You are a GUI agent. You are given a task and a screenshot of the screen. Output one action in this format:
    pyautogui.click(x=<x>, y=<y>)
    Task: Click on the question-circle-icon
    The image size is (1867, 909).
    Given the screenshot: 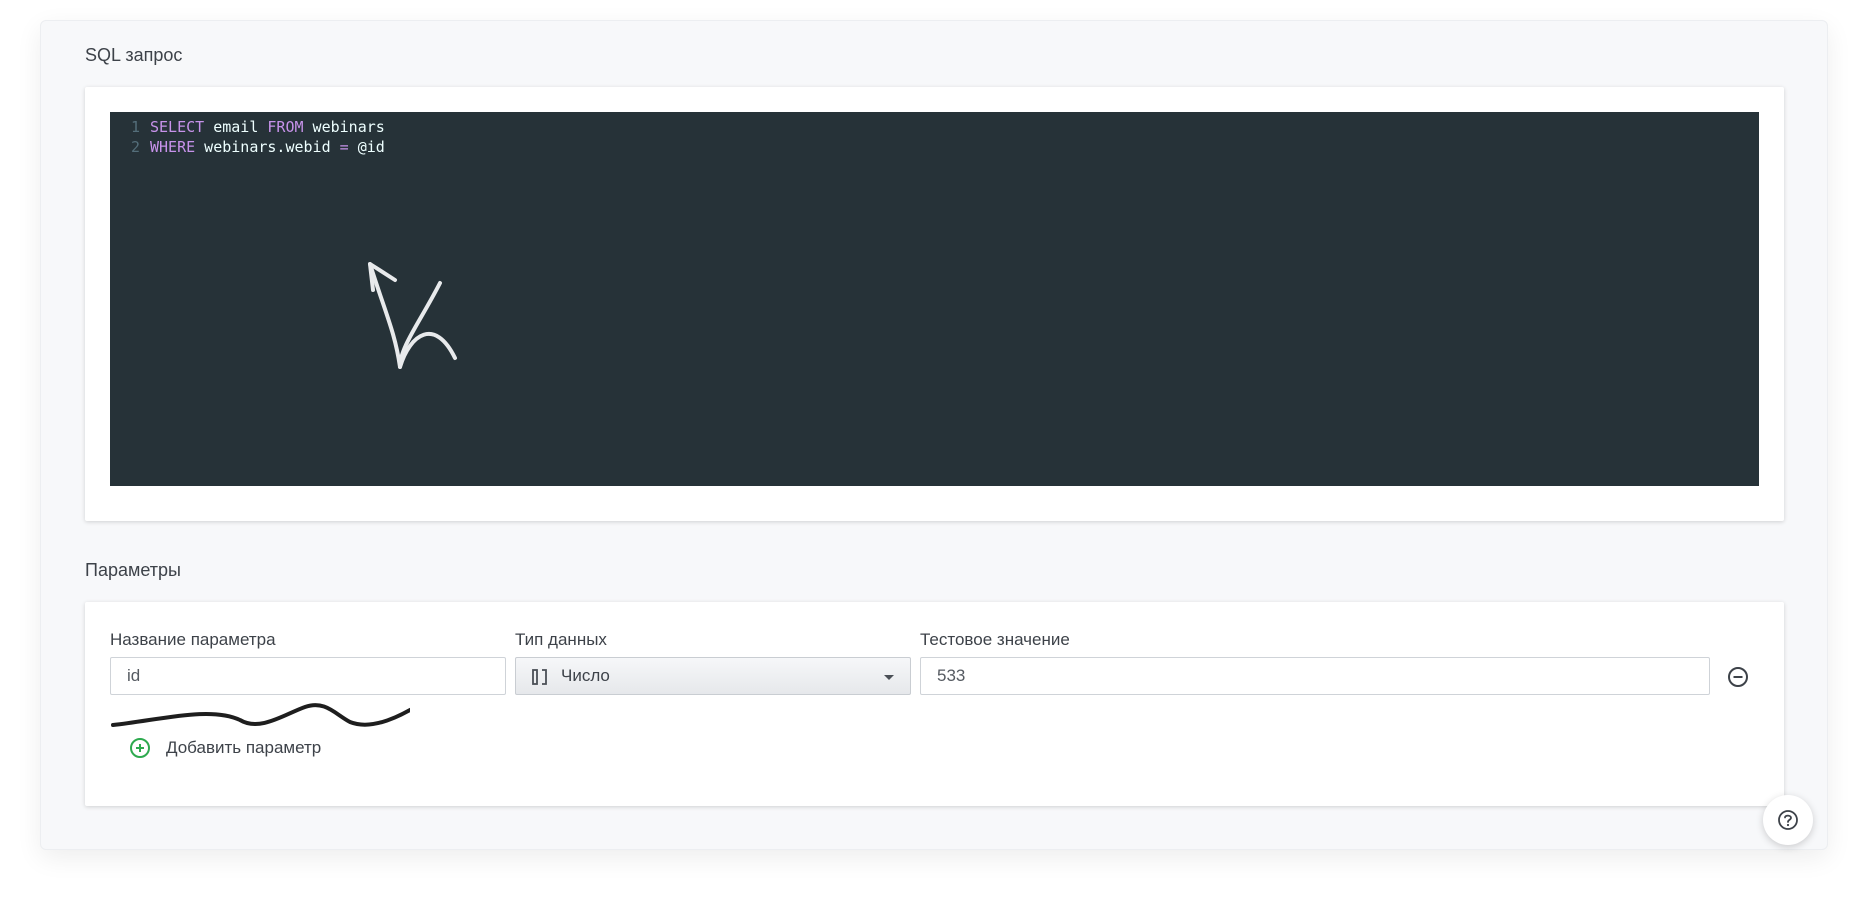 What is the action you would take?
    pyautogui.click(x=1788, y=820)
    